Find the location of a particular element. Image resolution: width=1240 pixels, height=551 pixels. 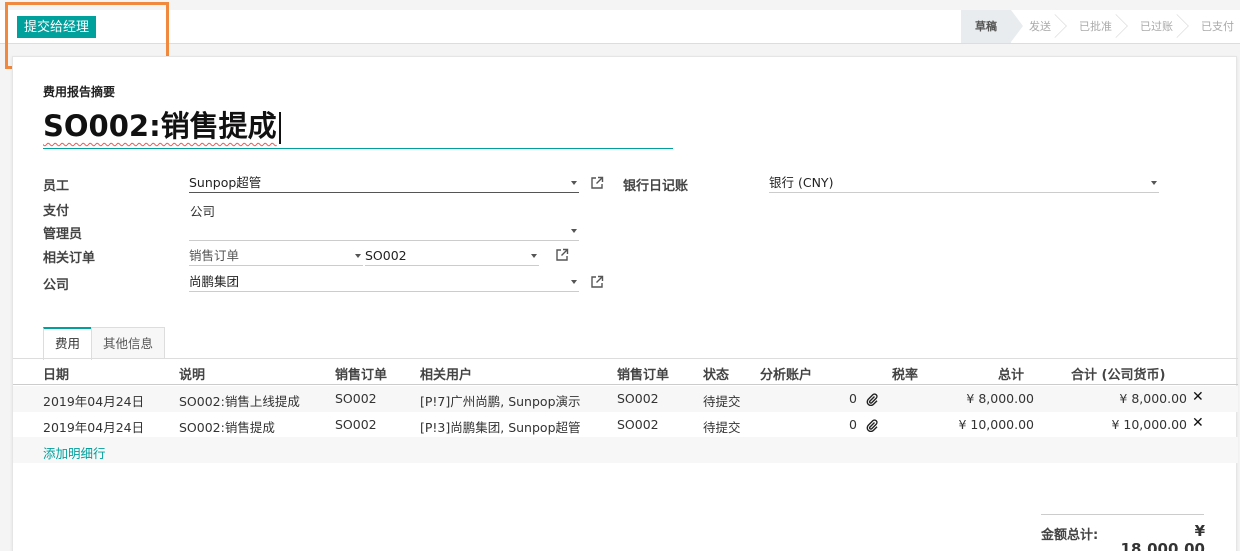

stage-posted: 已过账 is located at coordinates (1155, 26).